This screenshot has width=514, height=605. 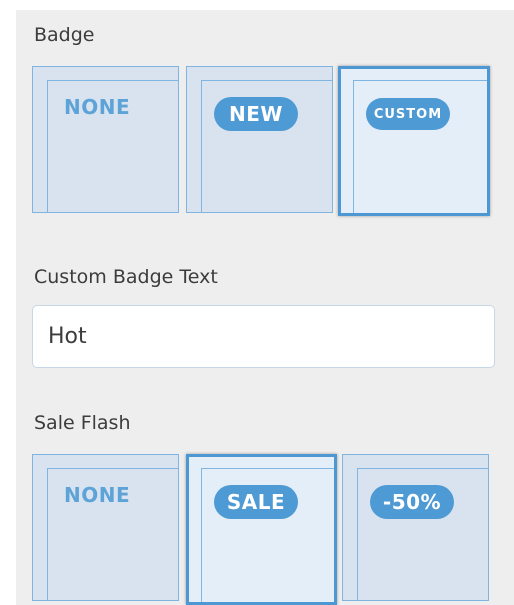 I want to click on badge-option-none: NONE, so click(x=105, y=139).